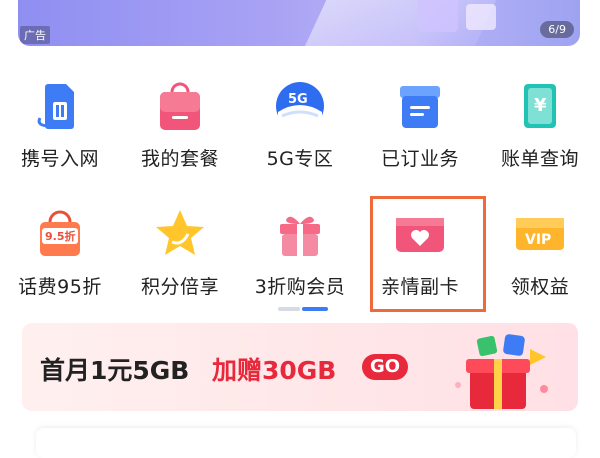 This screenshot has width=600, height=458. What do you see at coordinates (539, 159) in the screenshot?
I see `grid-item-label: 账单查询` at bounding box center [539, 159].